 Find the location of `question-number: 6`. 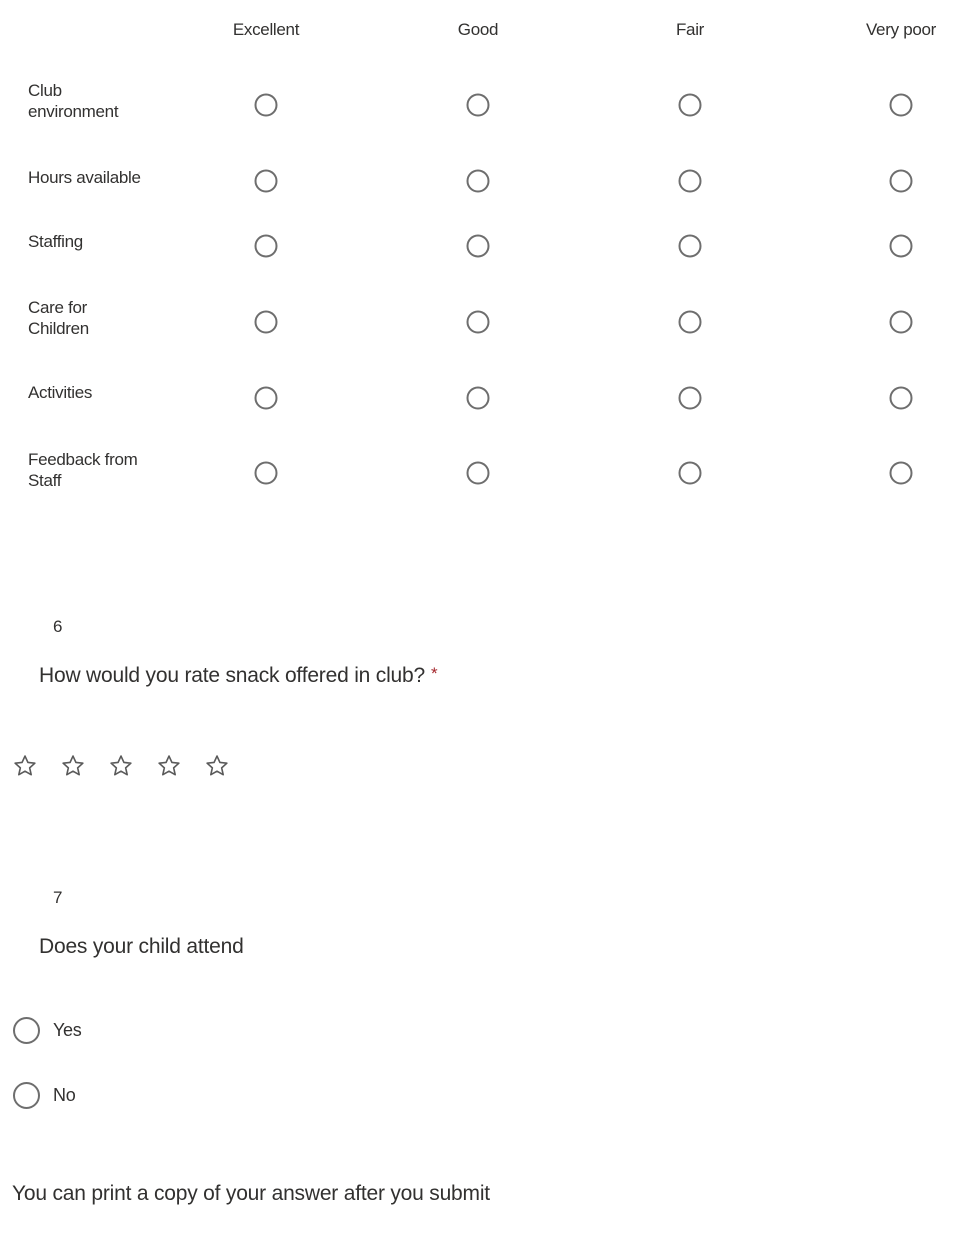

question-number: 6 is located at coordinates (58, 626).